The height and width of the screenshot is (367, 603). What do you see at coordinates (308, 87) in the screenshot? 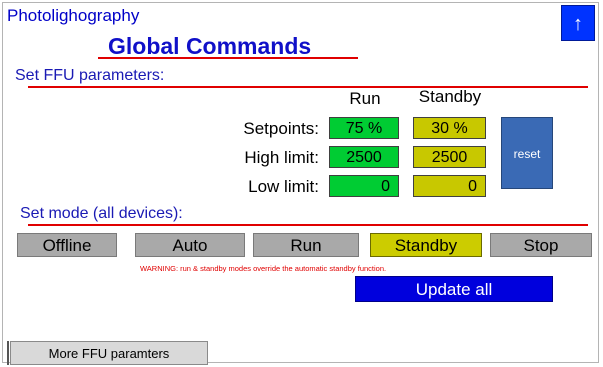
I see `ffu-section-underline` at bounding box center [308, 87].